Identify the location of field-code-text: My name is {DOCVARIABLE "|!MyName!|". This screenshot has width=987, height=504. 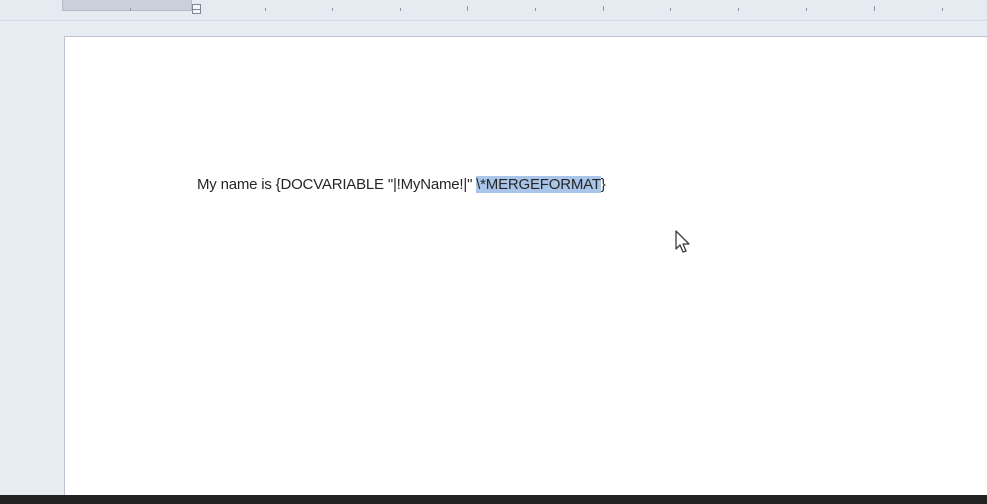
(336, 184).